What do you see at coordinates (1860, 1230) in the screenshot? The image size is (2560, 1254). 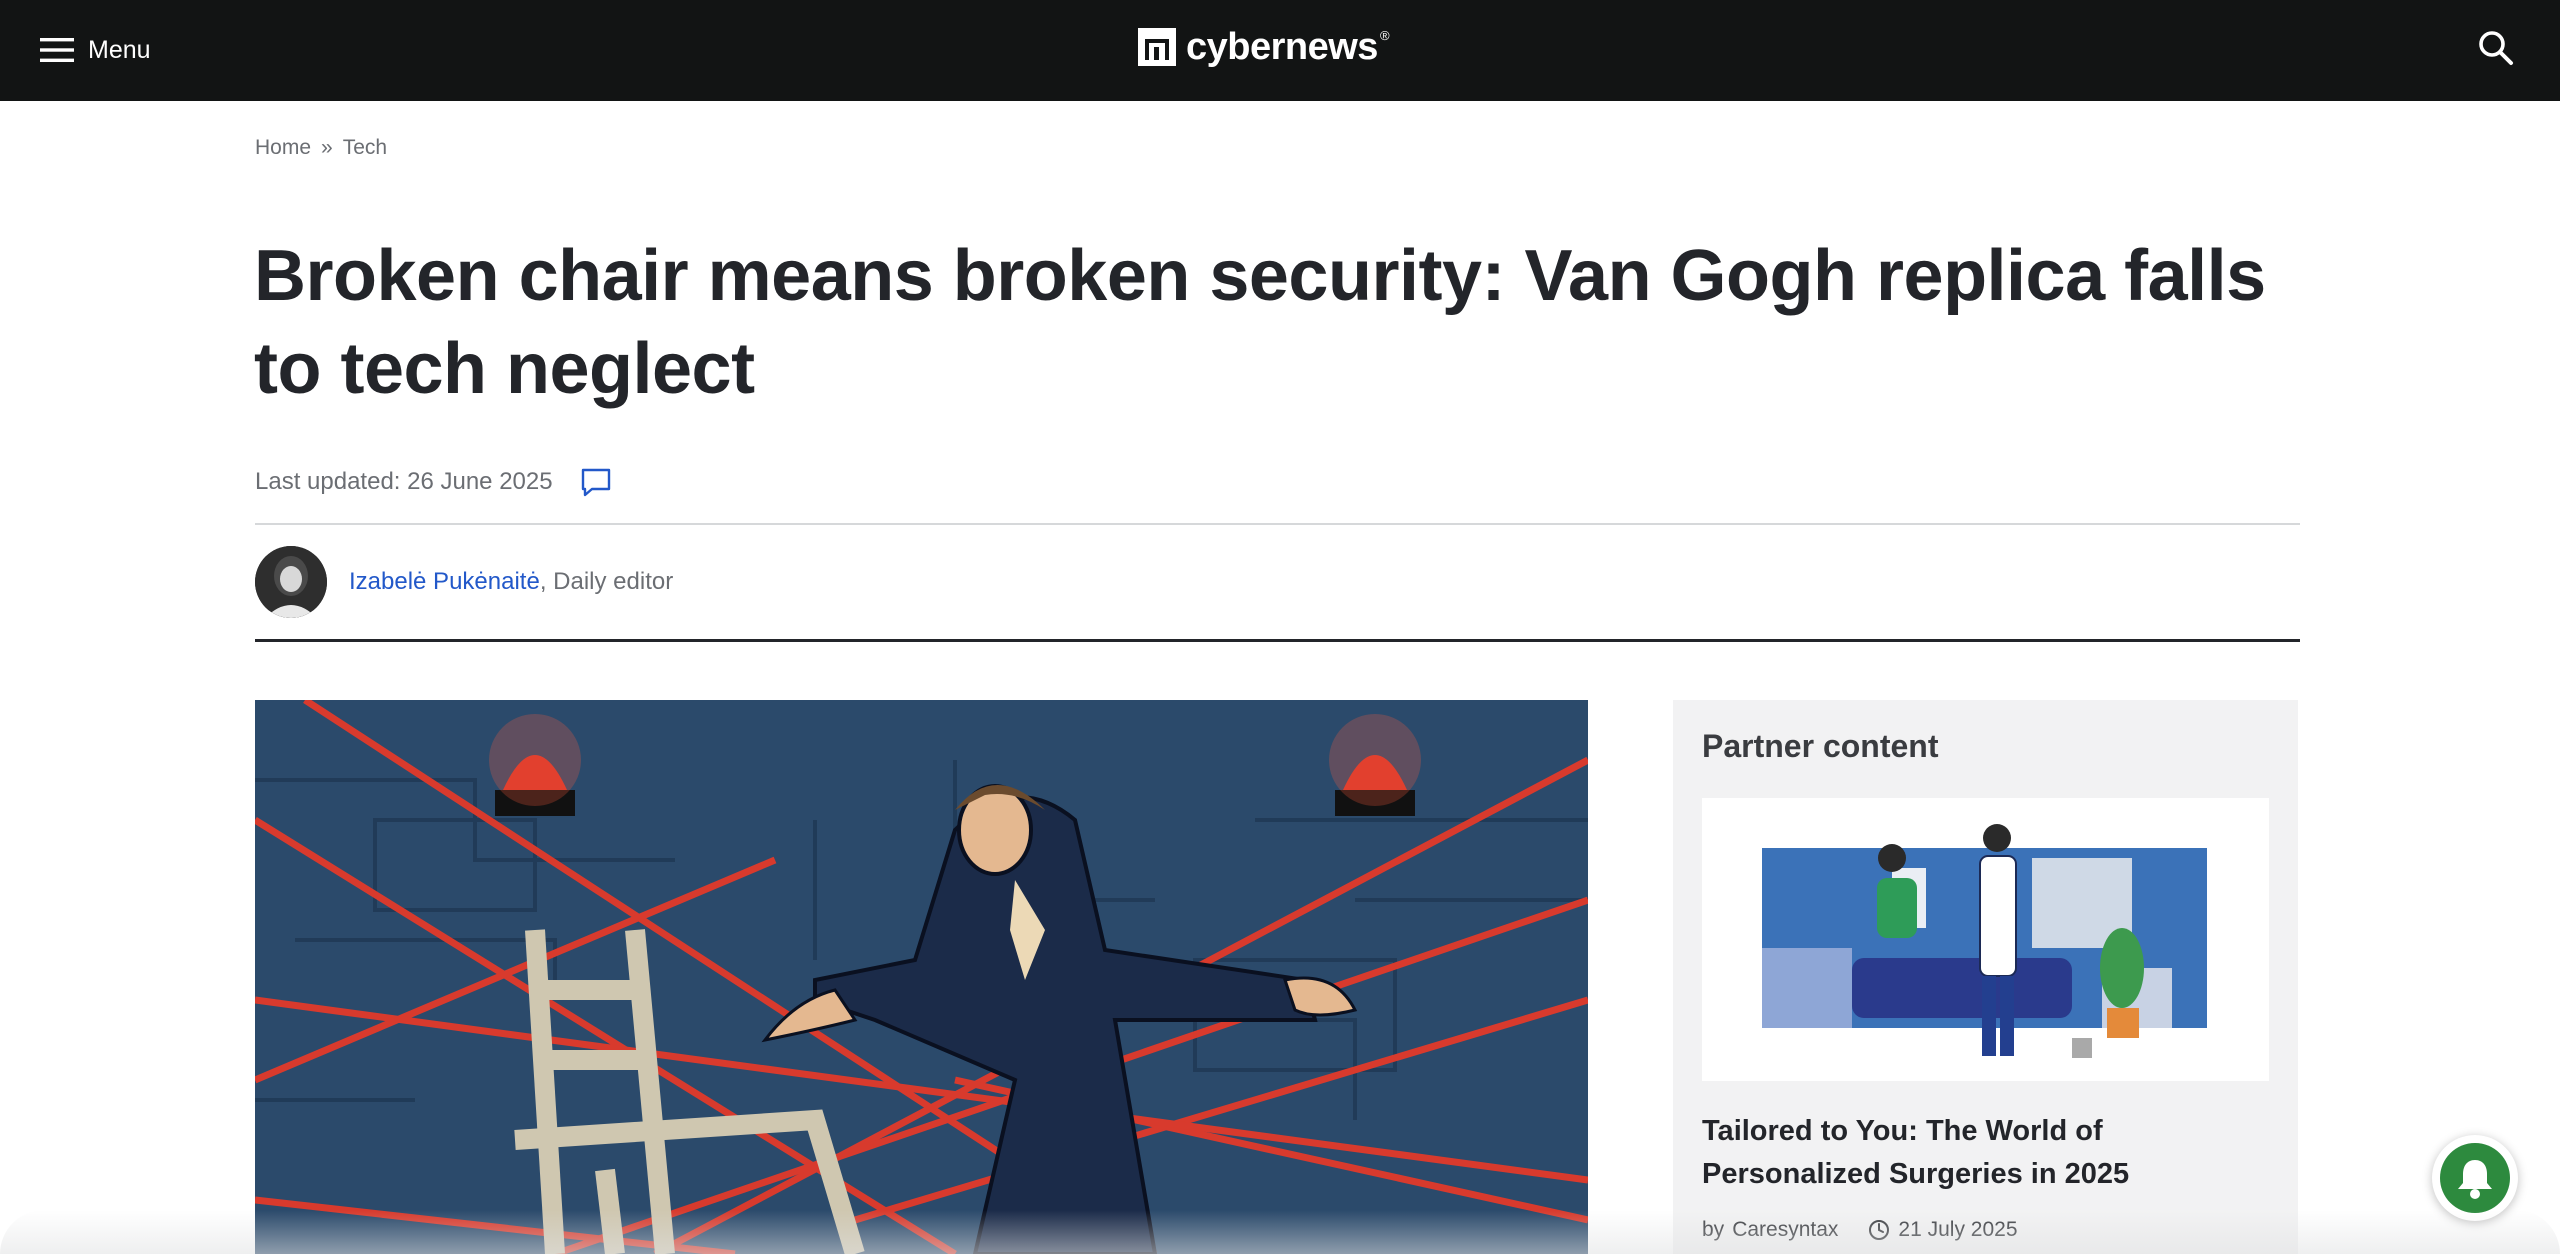 I see `partner-card-meta: by Caresyntax 21 July 2025` at bounding box center [1860, 1230].